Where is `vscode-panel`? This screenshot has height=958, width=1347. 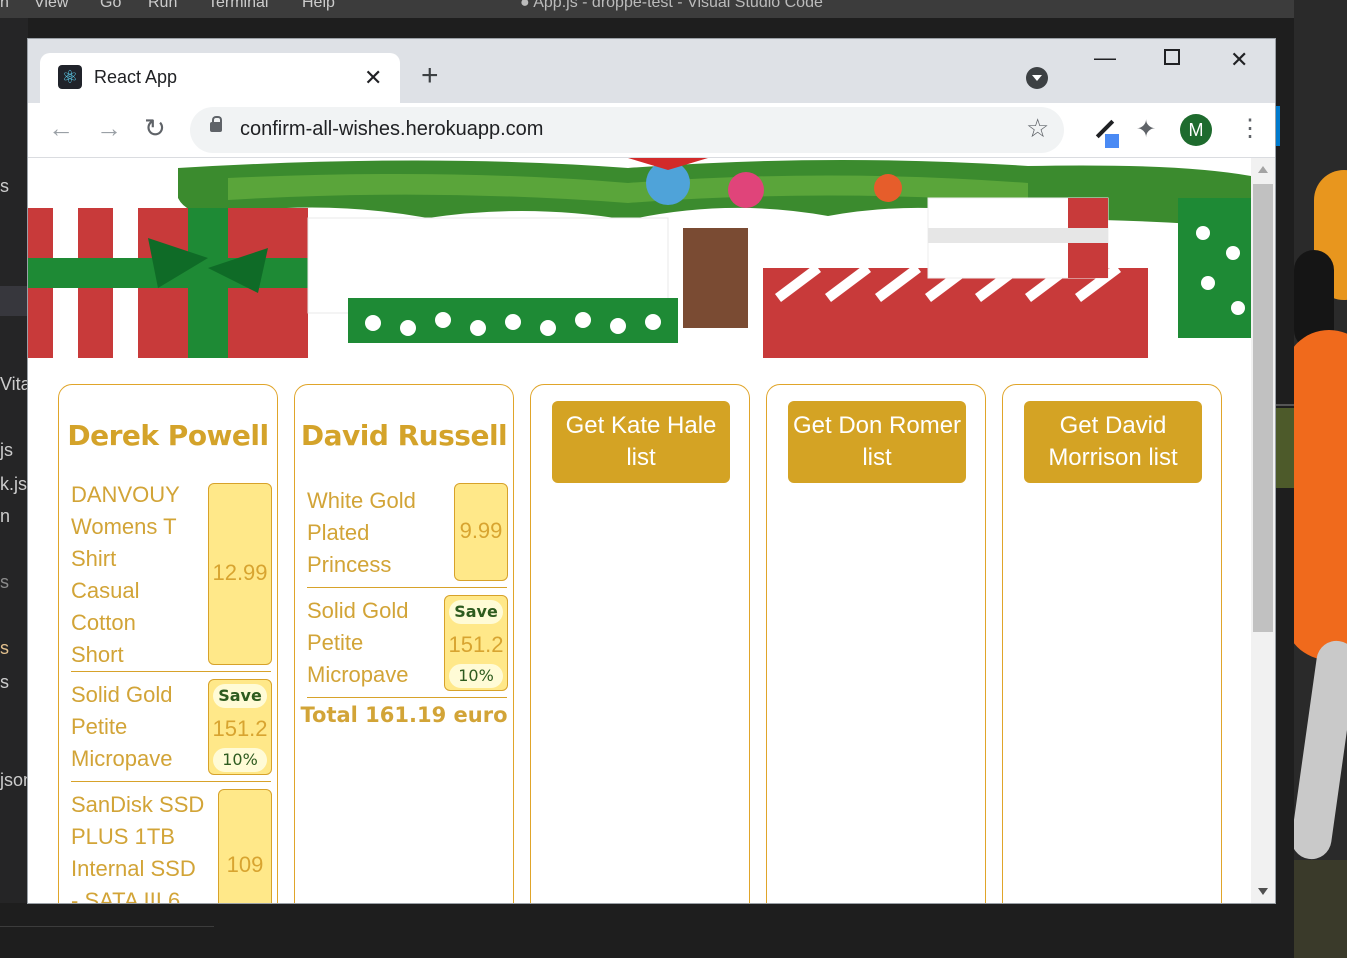 vscode-panel is located at coordinates (647, 930).